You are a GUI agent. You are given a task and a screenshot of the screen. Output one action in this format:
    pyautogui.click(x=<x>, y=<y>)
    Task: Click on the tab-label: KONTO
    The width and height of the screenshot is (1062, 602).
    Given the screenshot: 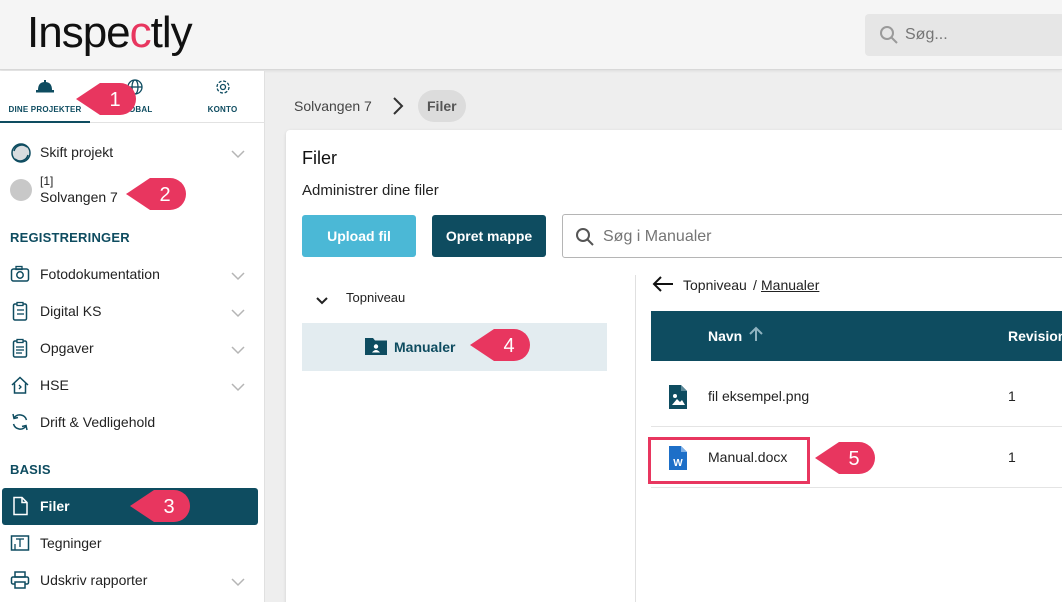 What is the action you would take?
    pyautogui.click(x=222, y=109)
    